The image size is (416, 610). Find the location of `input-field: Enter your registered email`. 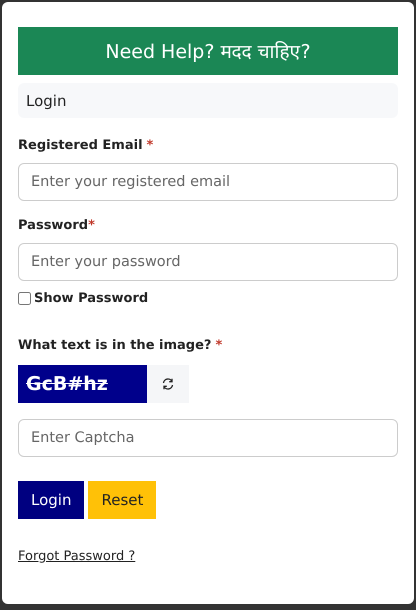

input-field: Enter your registered email is located at coordinates (208, 182).